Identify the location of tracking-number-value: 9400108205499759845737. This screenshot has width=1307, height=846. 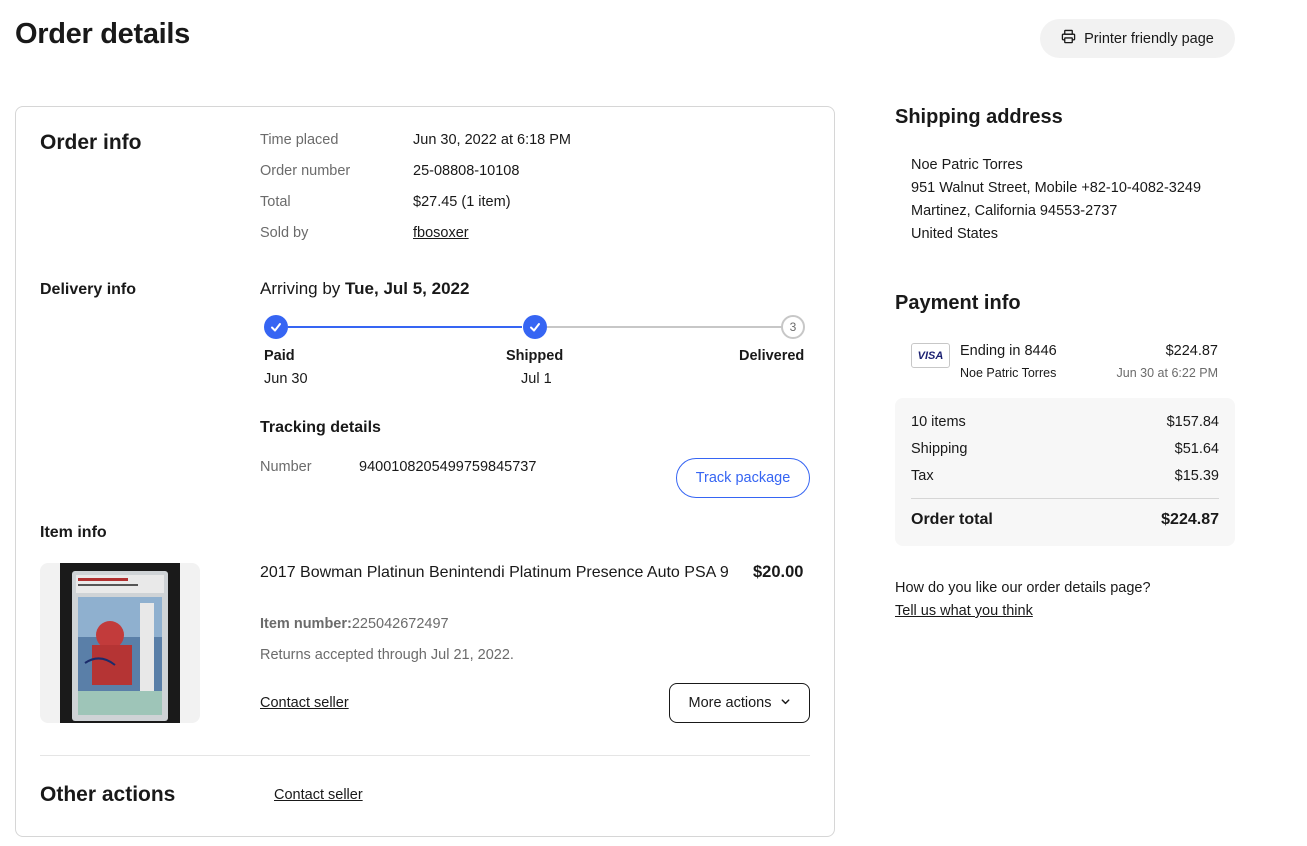
(448, 467).